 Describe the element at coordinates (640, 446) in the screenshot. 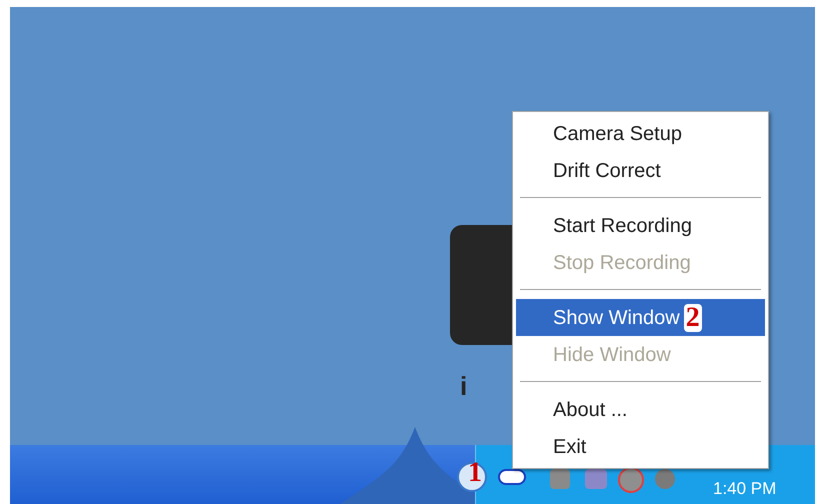

I see `menu-item: Exit` at that location.